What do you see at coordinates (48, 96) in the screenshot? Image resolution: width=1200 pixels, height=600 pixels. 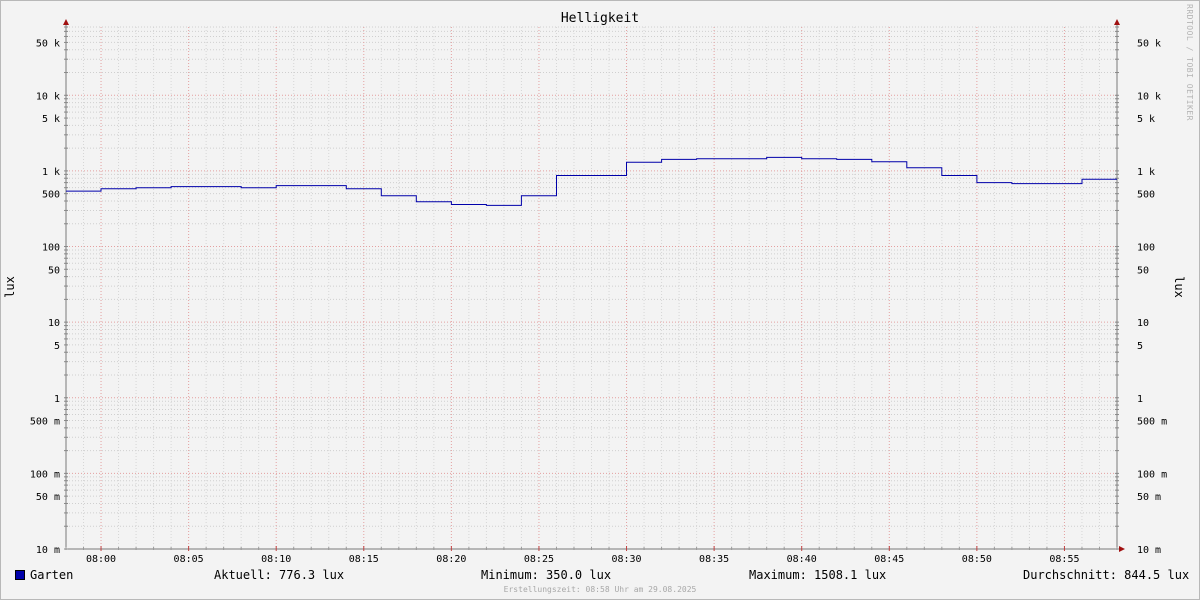 I see `y-tick-label-left: 10 k` at bounding box center [48, 96].